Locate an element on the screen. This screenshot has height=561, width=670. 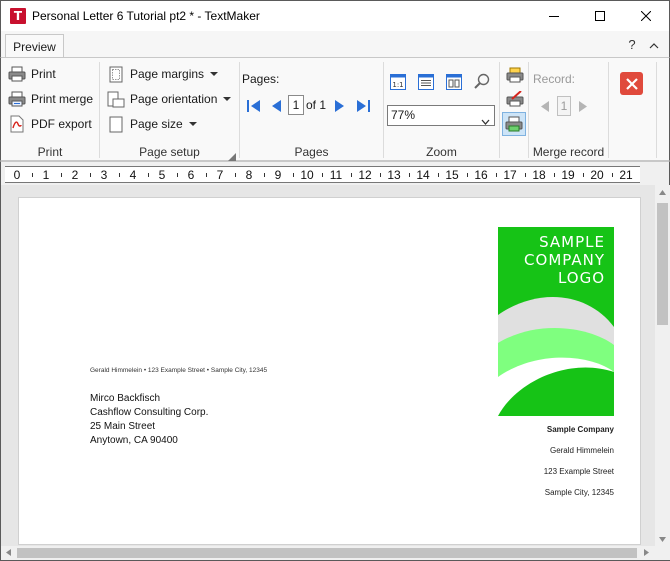
zoom-magnifier-button is located at coordinates (482, 82).